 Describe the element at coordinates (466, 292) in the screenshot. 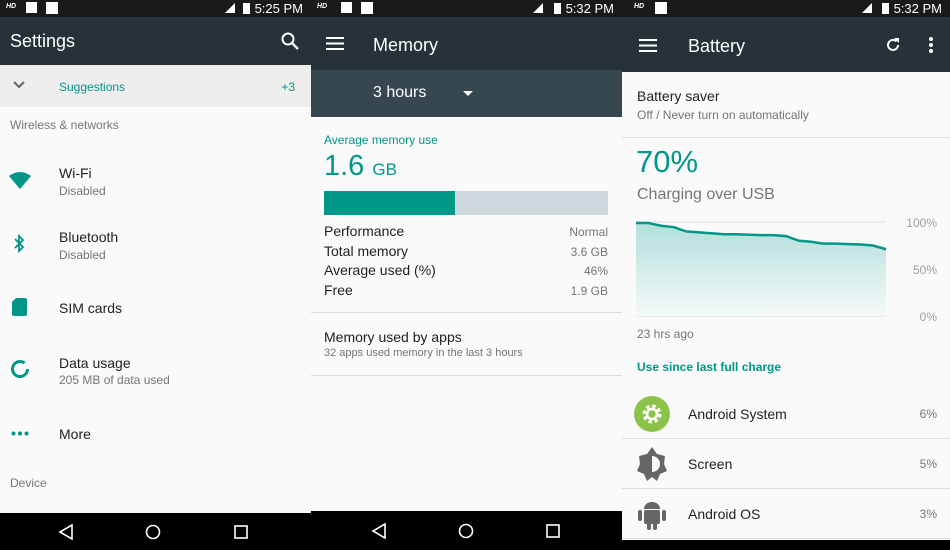

I see `memory-stat-row: Free 1.9 GB` at that location.